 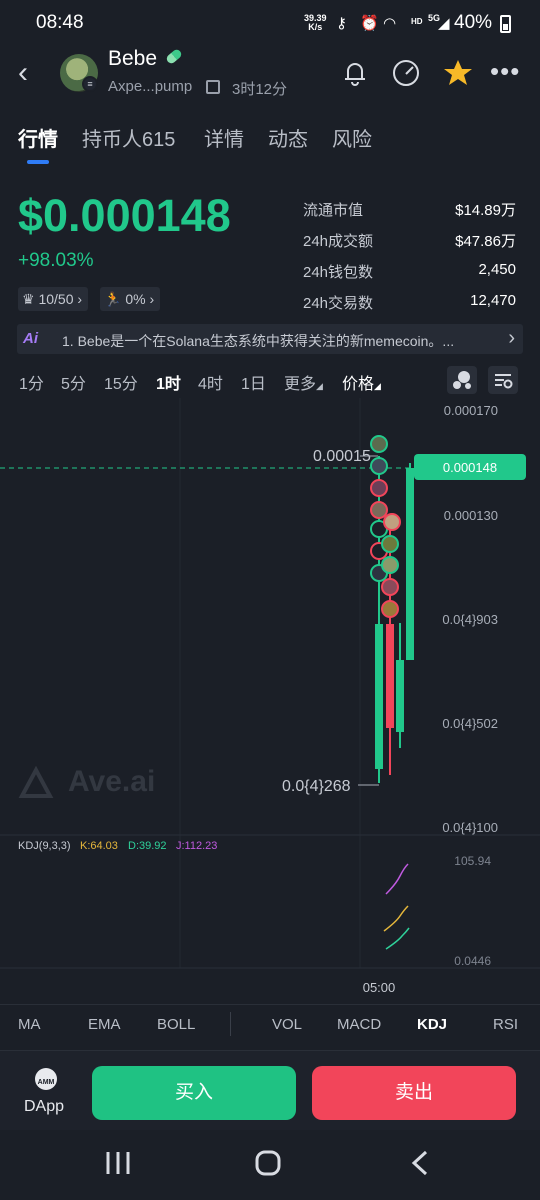 I want to click on signal-icon: ◢, so click(x=444, y=23).